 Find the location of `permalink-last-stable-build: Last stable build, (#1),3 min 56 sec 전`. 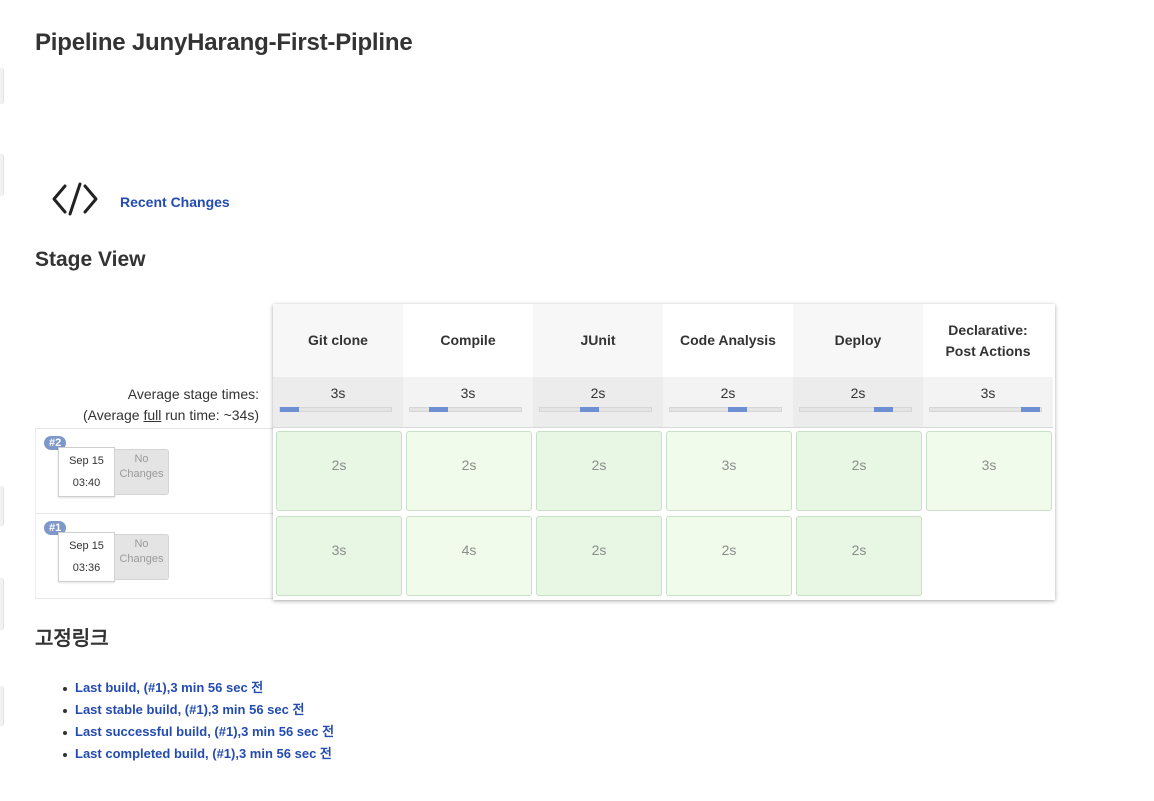

permalink-last-stable-build: Last stable build, (#1),3 min 56 sec 전 is located at coordinates (189, 709).